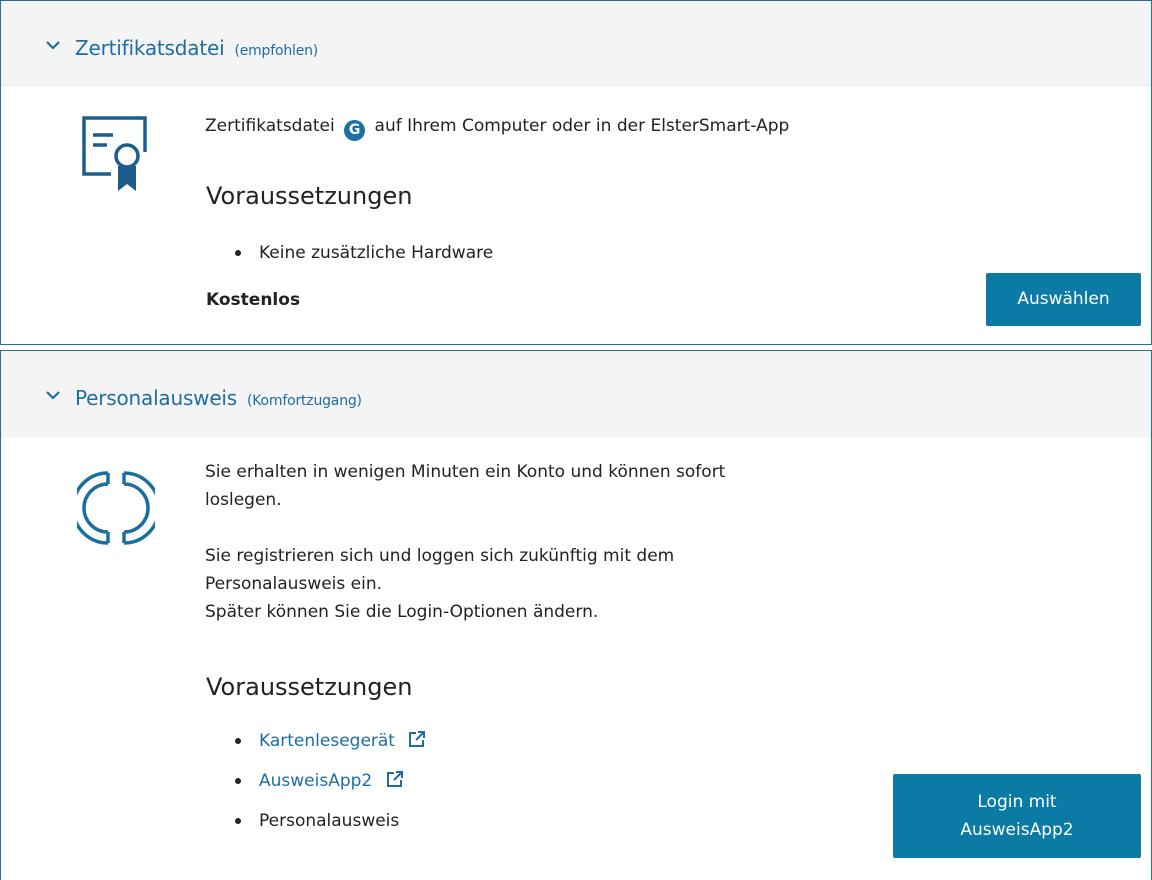 This screenshot has width=1152, height=880. I want to click on panel-header-personalausweis: Personalausweis (Komfortzugang), so click(576, 394).